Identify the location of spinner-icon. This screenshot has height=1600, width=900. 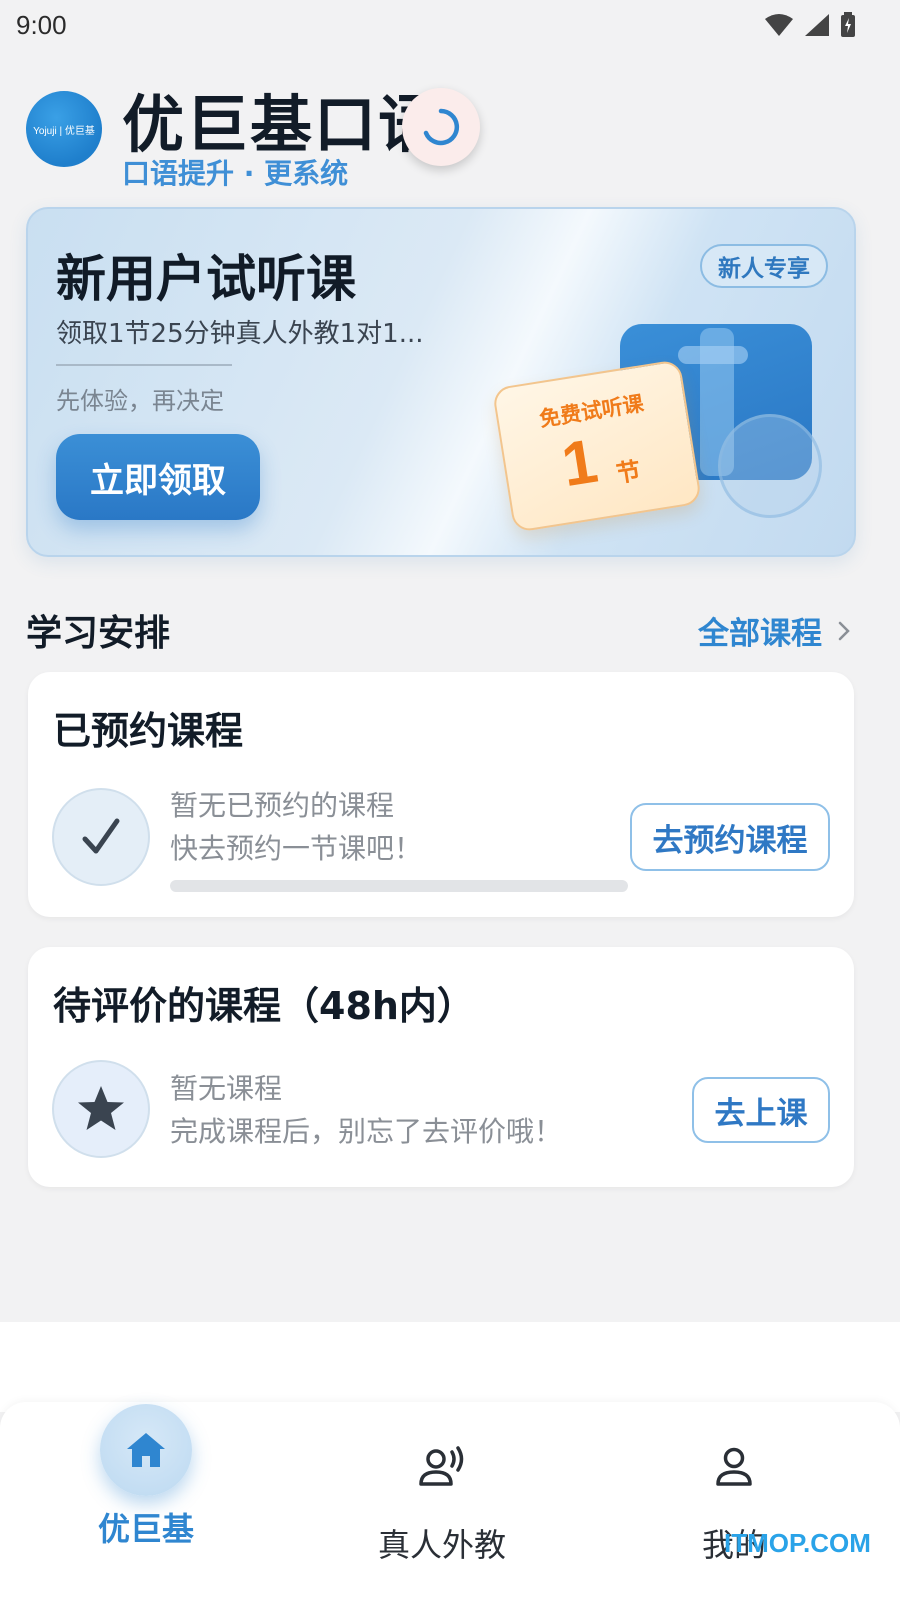
(441, 127).